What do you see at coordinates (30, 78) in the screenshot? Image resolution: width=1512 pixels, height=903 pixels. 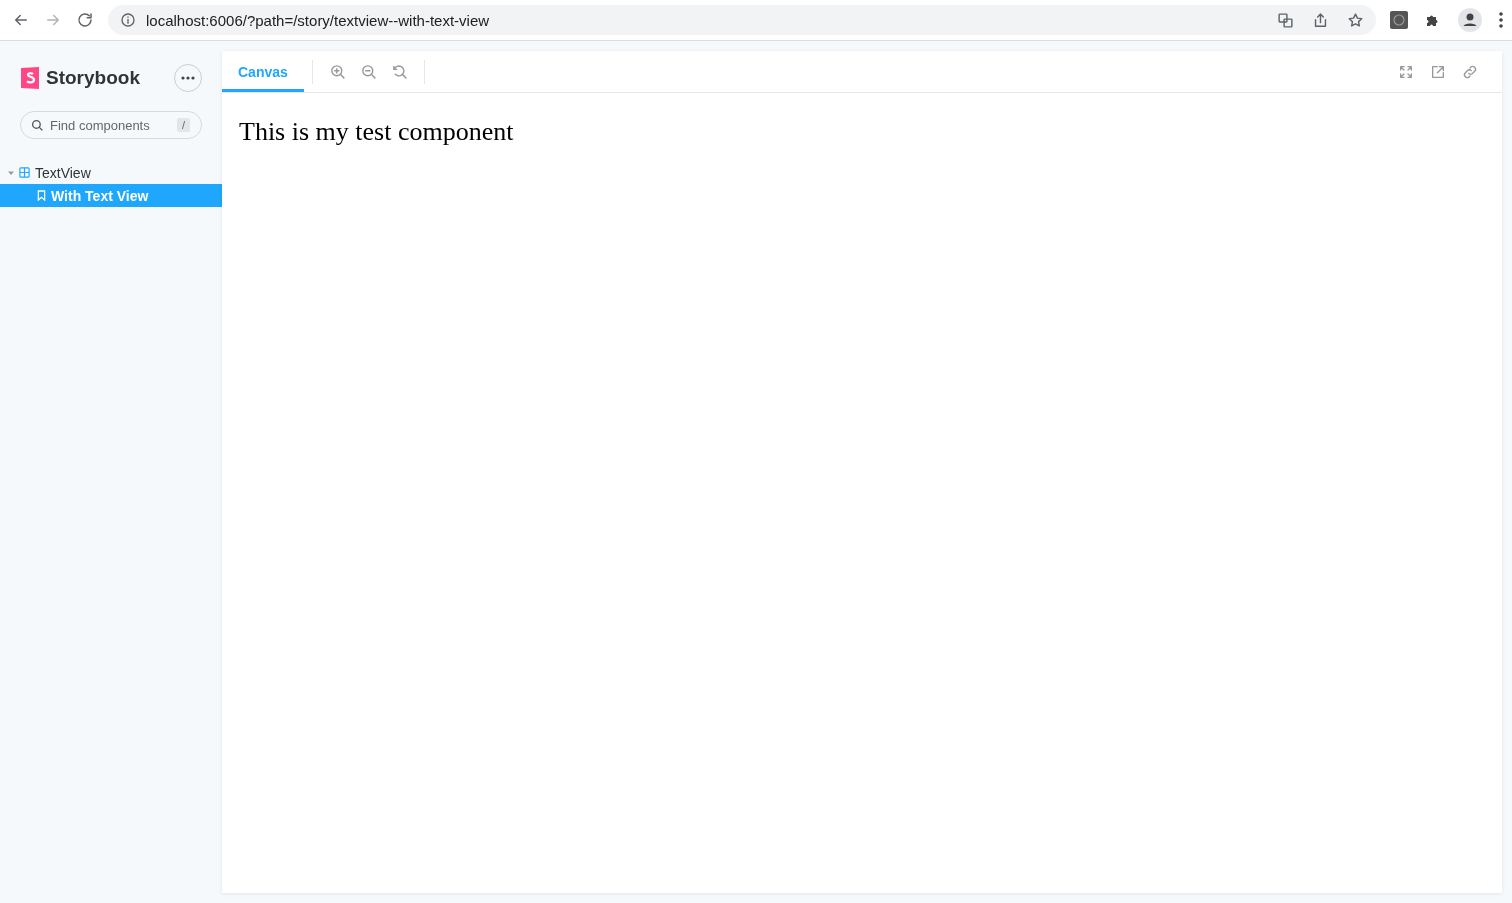 I see `storybook-logo-icon` at bounding box center [30, 78].